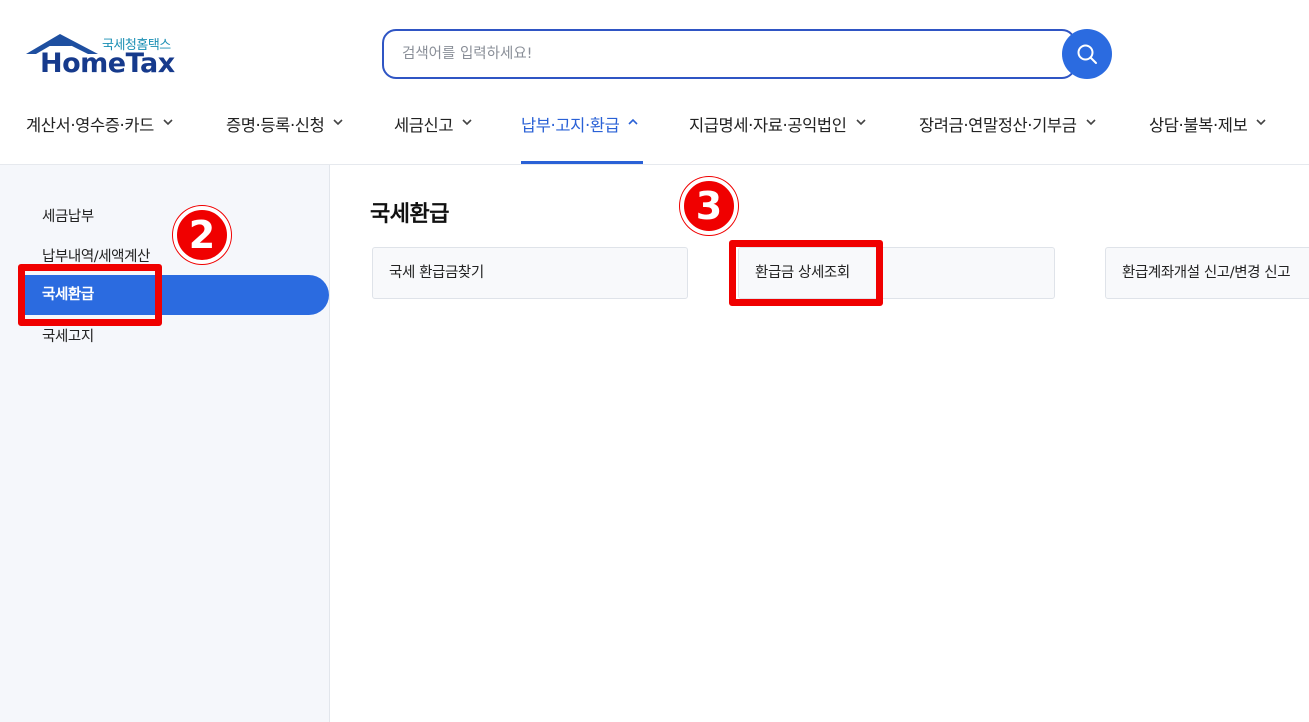  Describe the element at coordinates (107, 63) in the screenshot. I see `logo-main-text: HomeTax` at that location.